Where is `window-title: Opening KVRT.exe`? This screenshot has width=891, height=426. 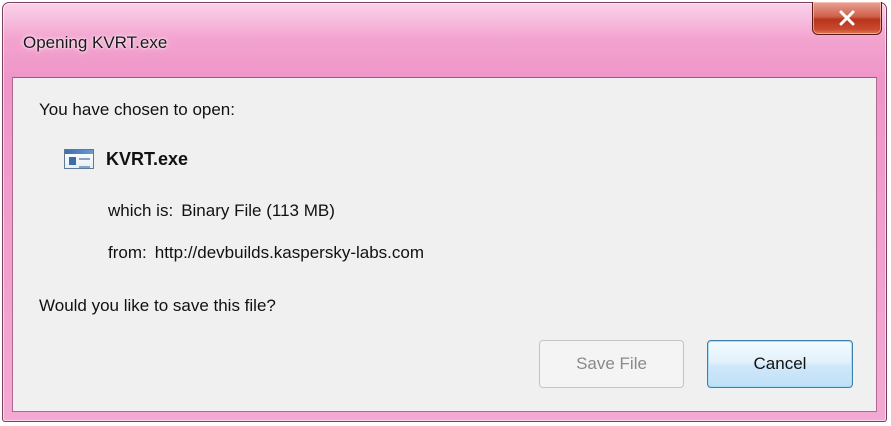
window-title: Opening KVRT.exe is located at coordinates (95, 42).